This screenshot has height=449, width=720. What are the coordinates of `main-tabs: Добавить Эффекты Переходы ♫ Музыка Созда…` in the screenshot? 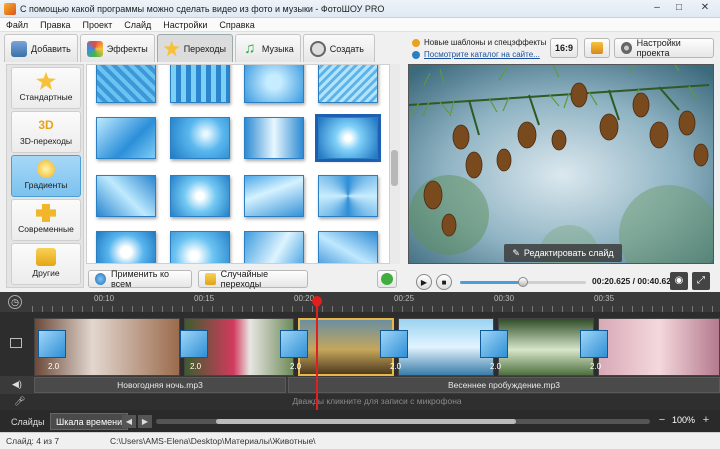 It's located at (204, 48).